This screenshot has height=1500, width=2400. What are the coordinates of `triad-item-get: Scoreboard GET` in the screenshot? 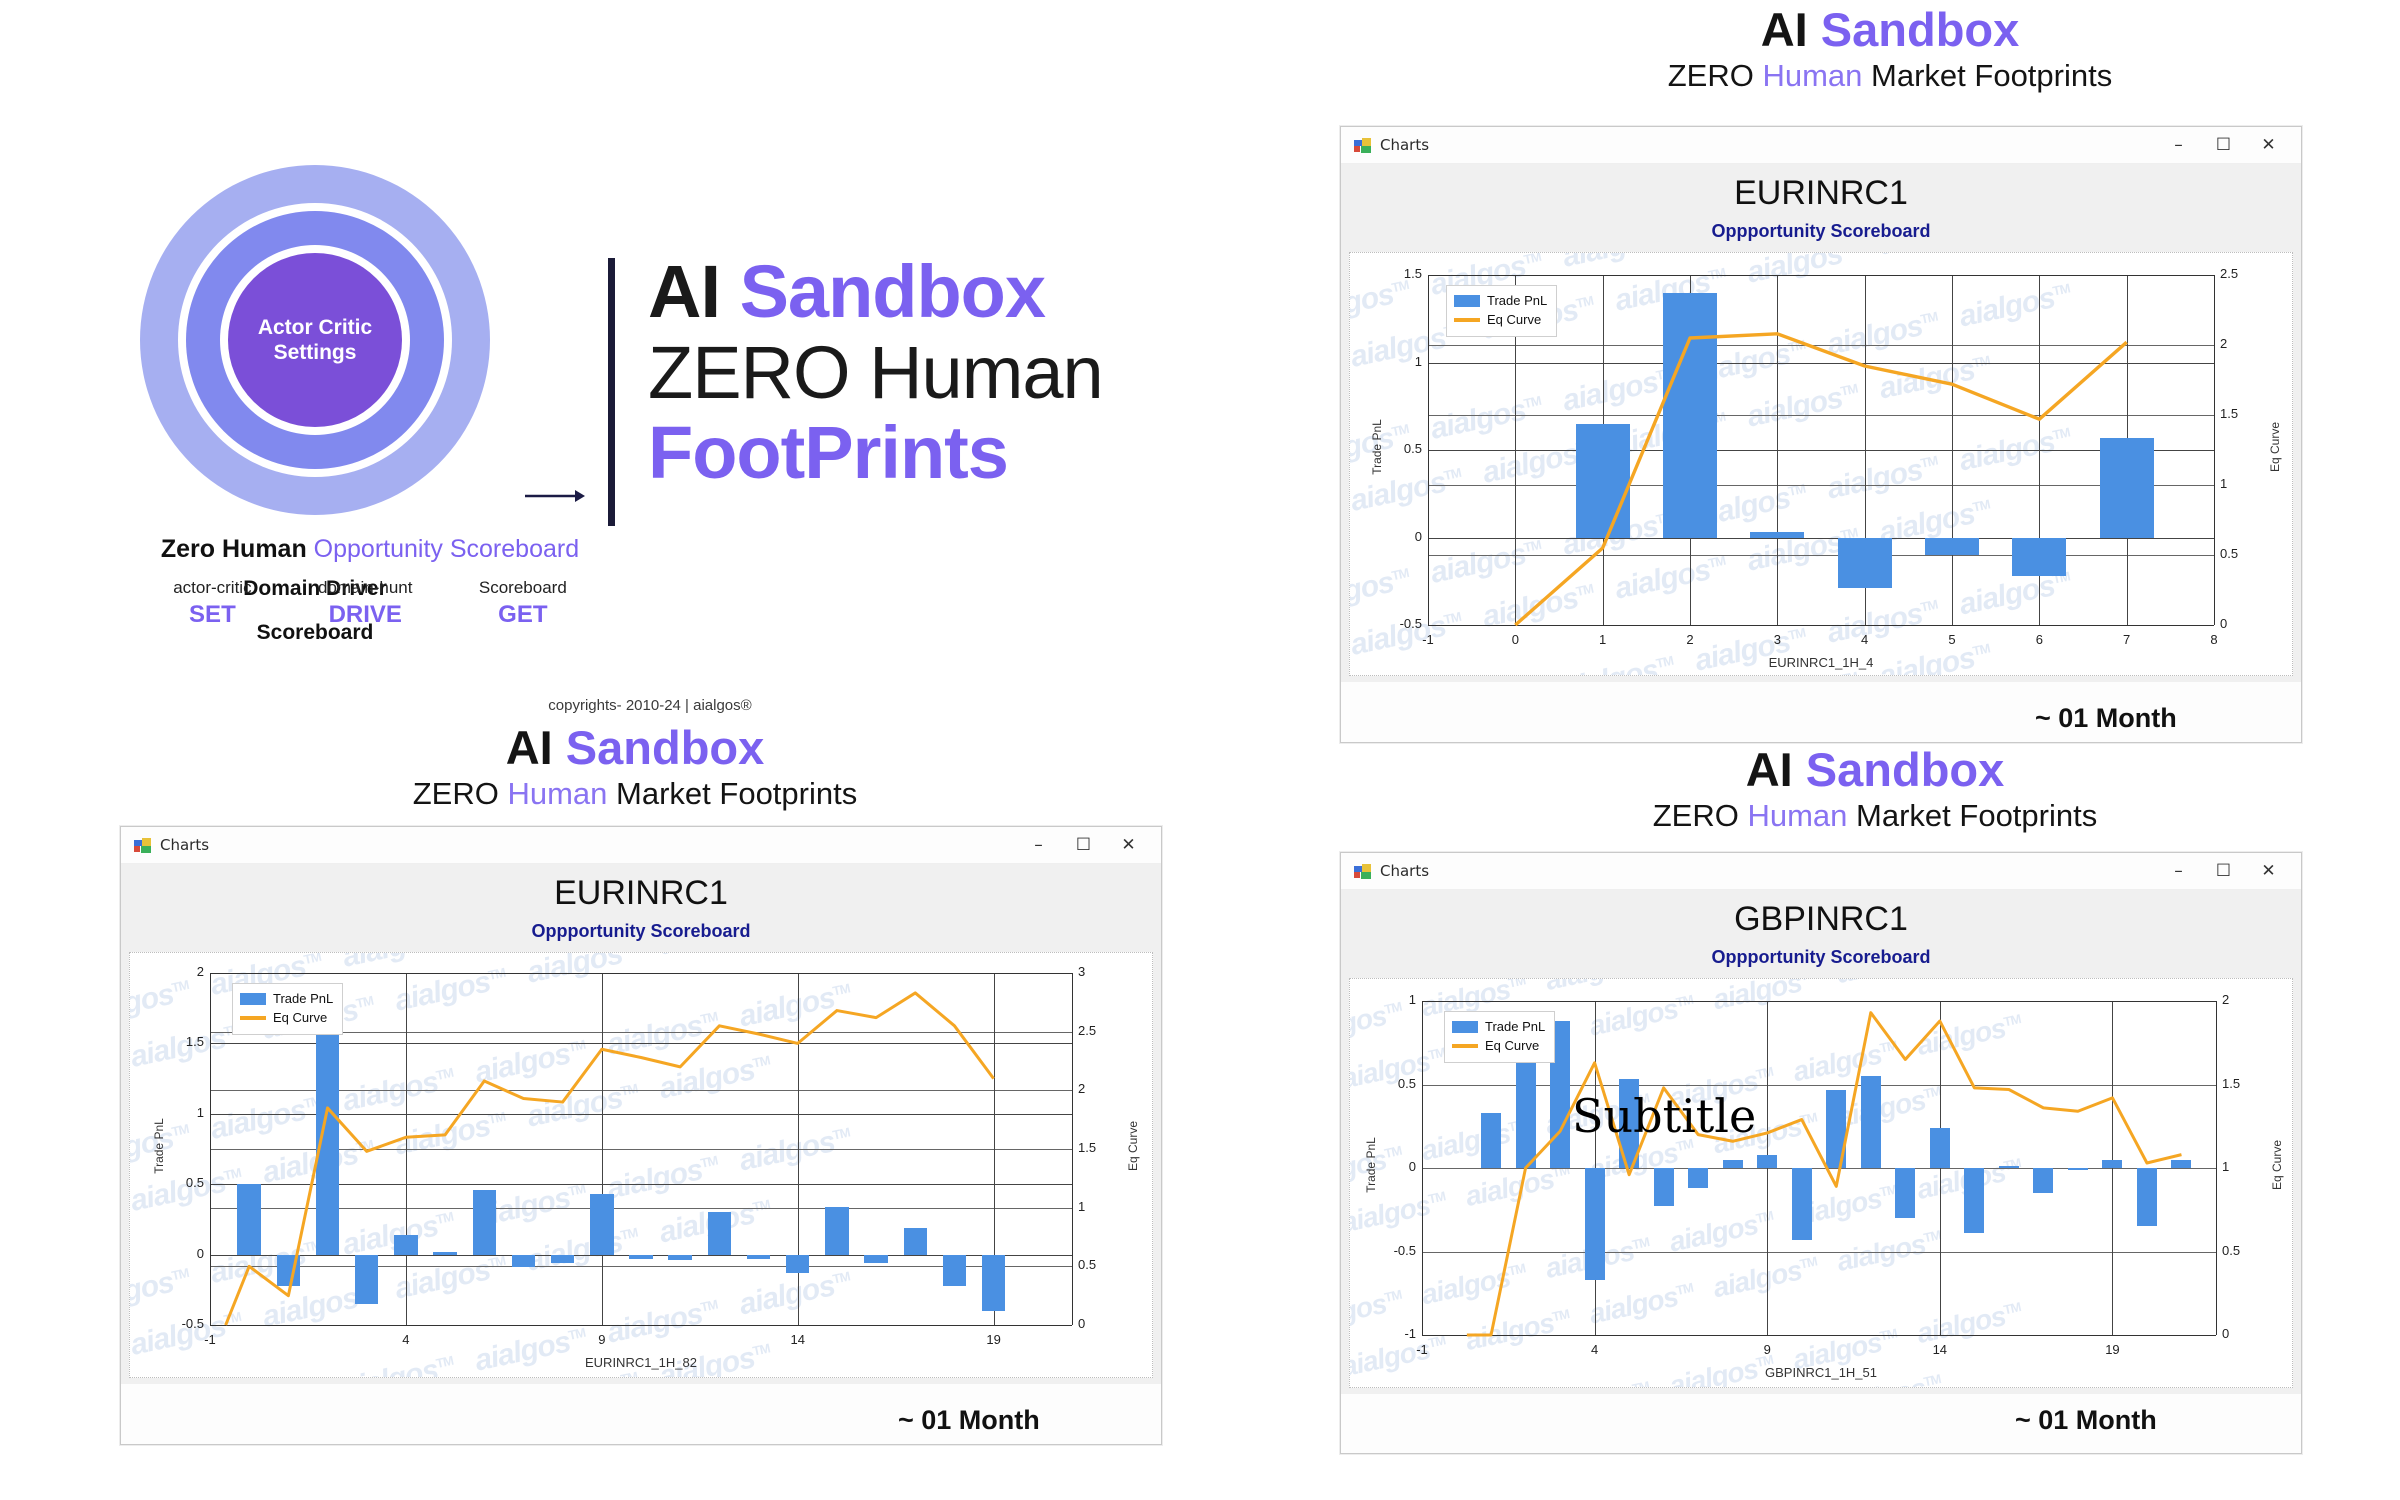 It's located at (523, 603).